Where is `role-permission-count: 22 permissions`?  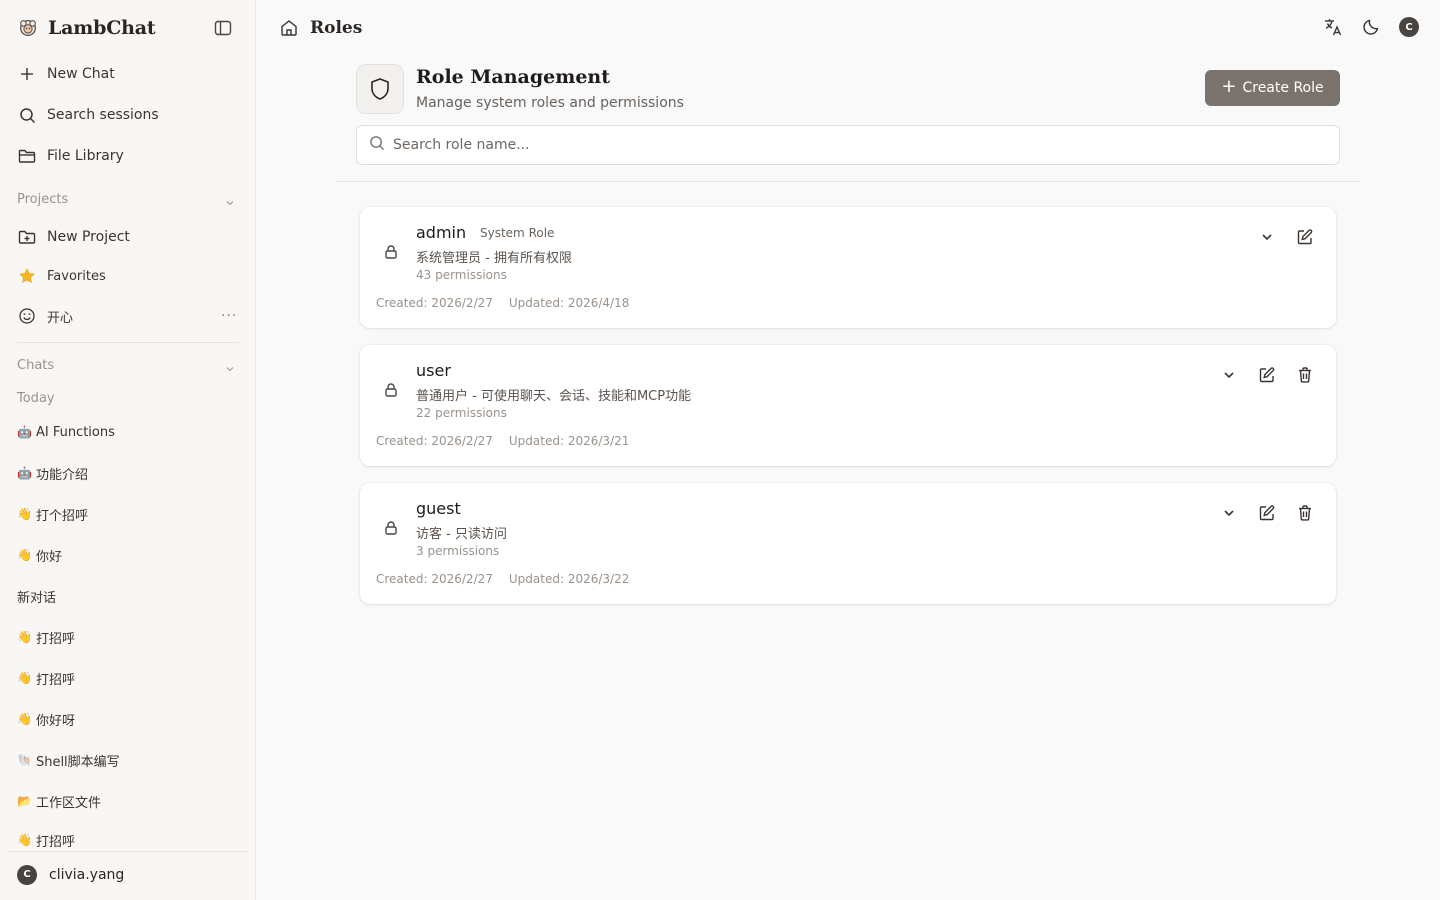
role-permission-count: 22 permissions is located at coordinates (461, 413).